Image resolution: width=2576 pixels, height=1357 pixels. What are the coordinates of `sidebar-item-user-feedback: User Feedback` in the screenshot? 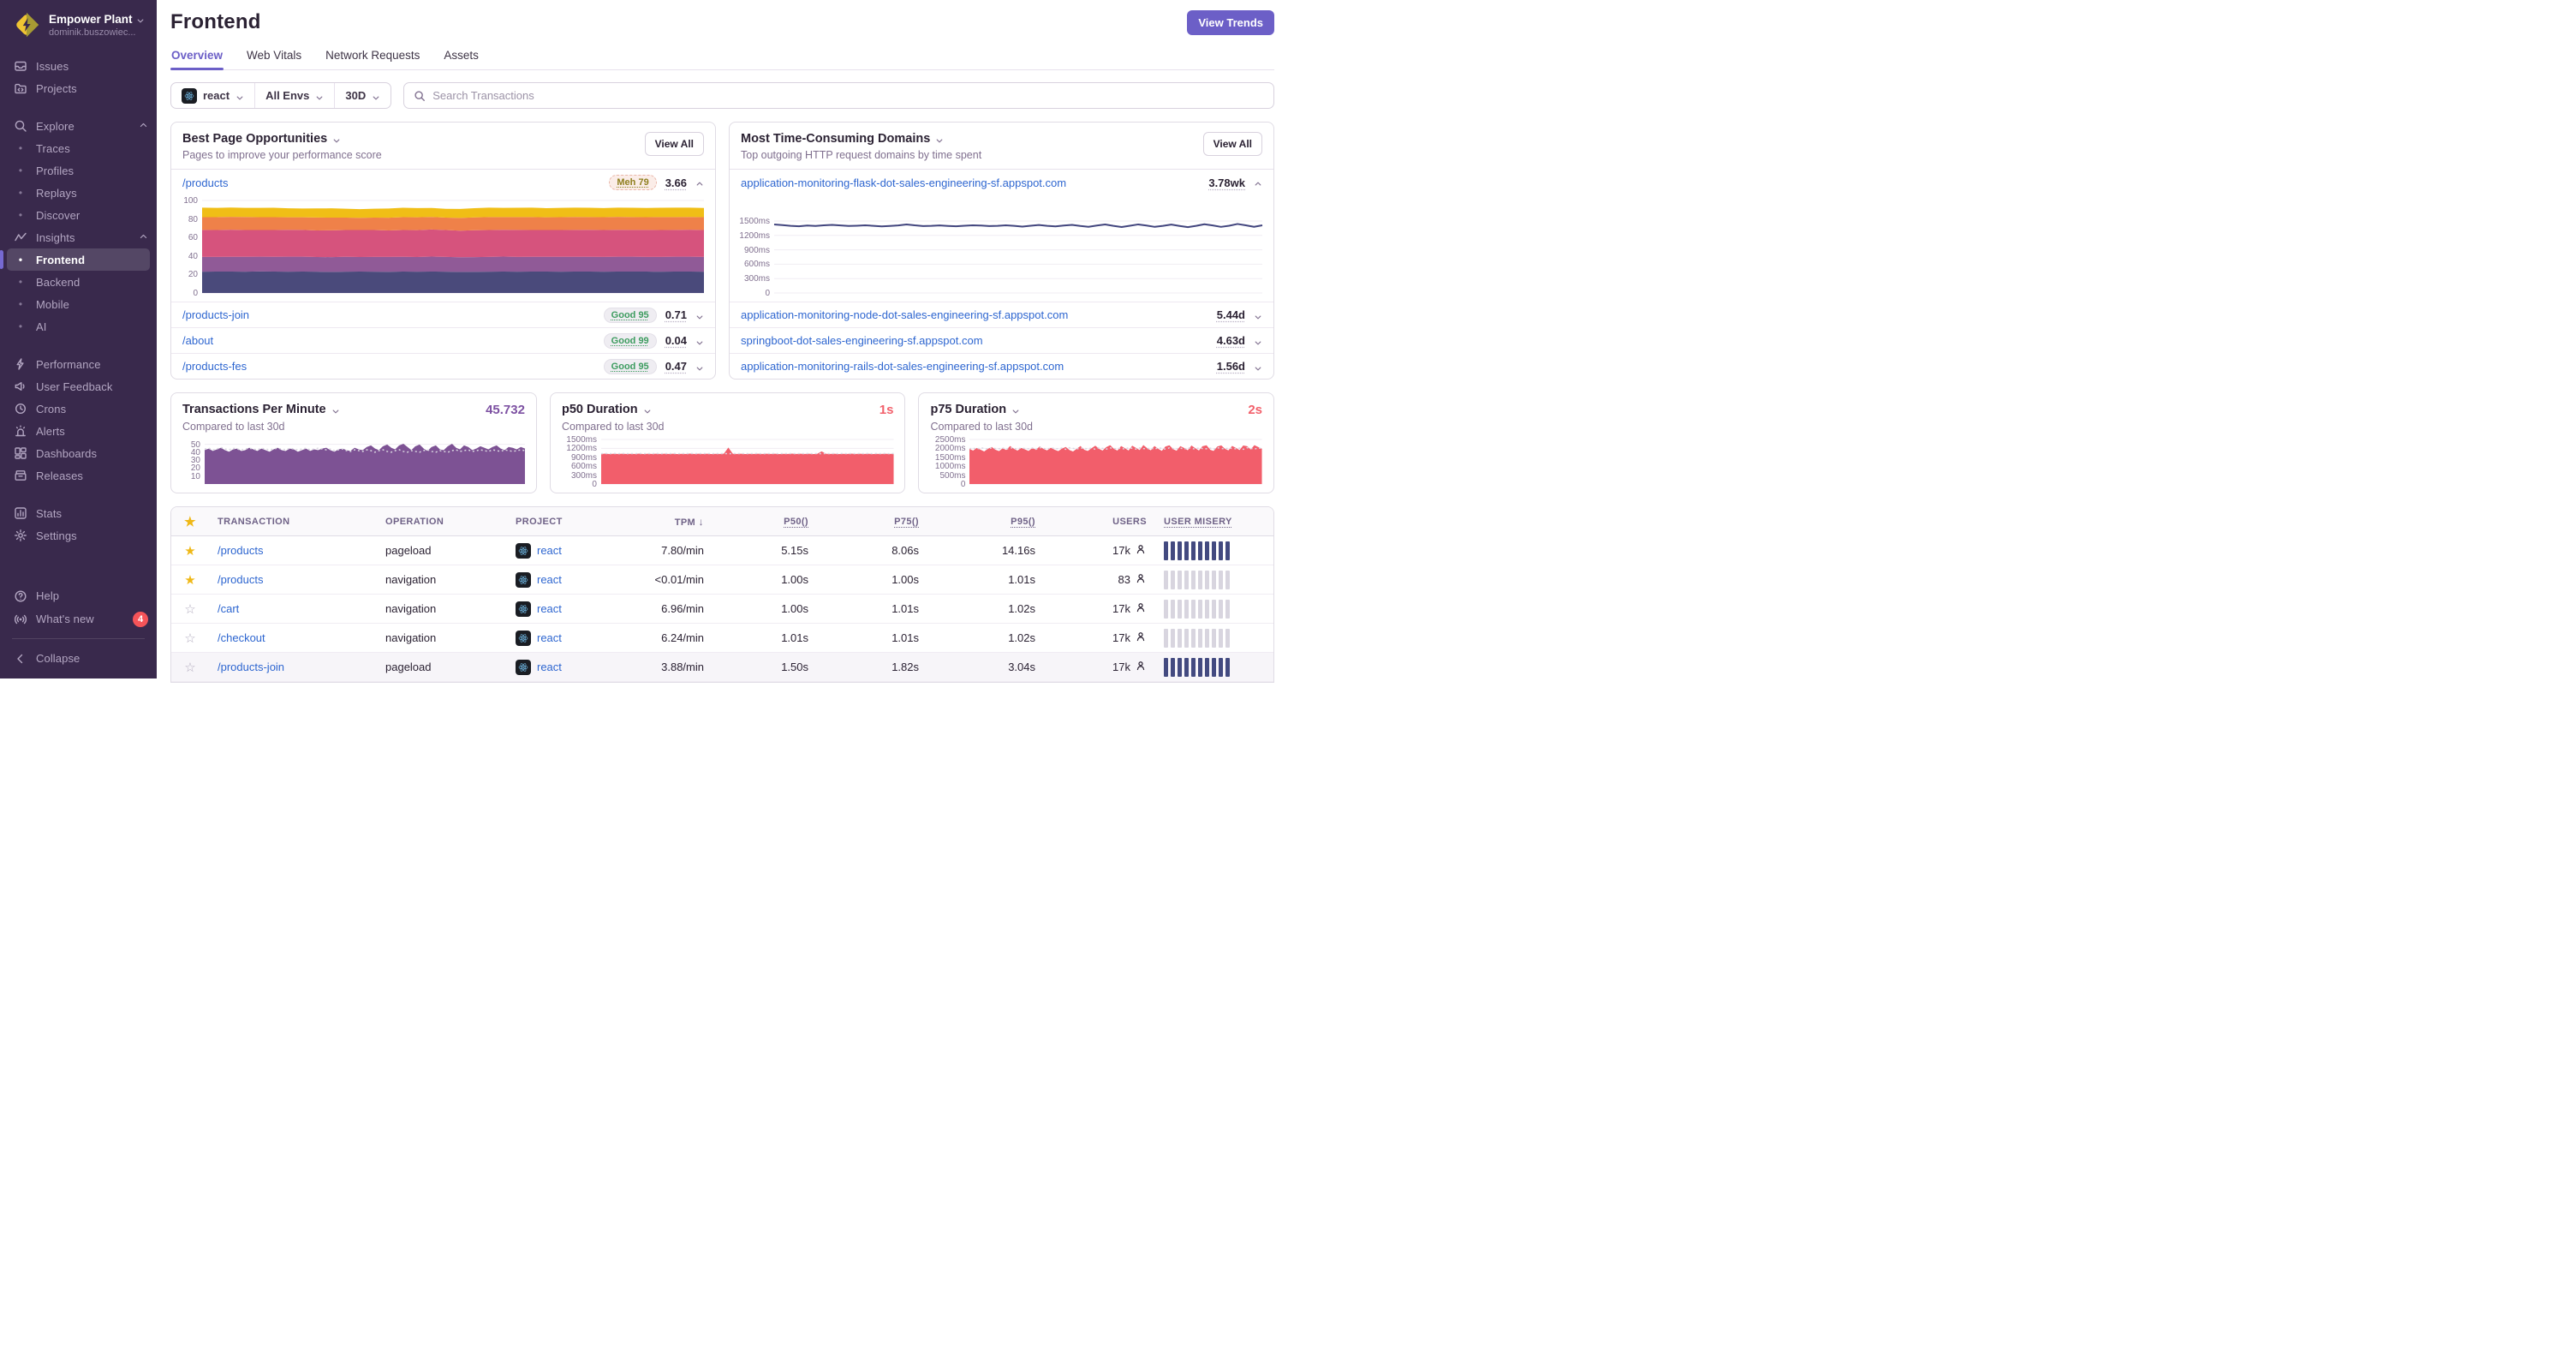 It's located at (78, 386).